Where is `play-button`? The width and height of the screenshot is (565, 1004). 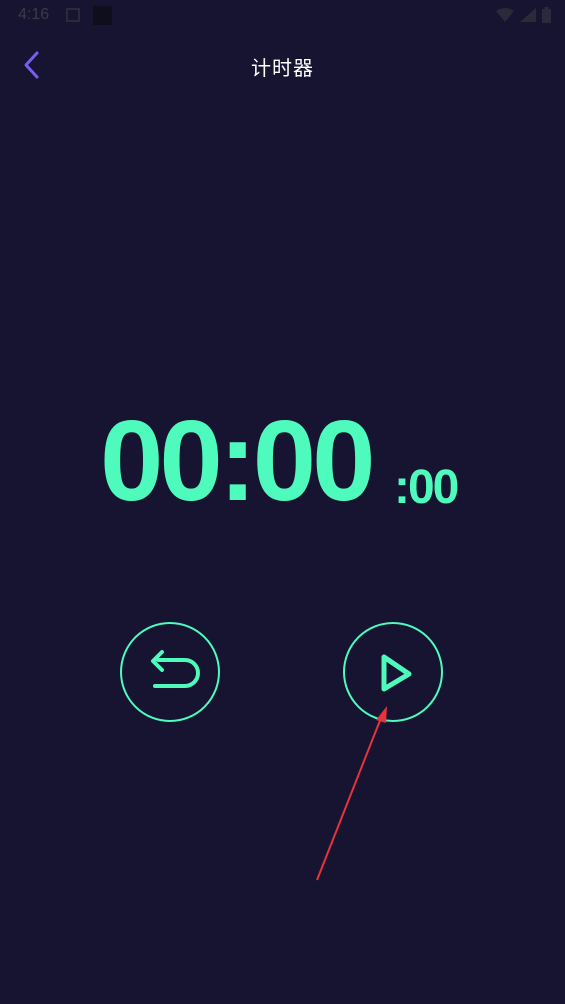 play-button is located at coordinates (393, 672).